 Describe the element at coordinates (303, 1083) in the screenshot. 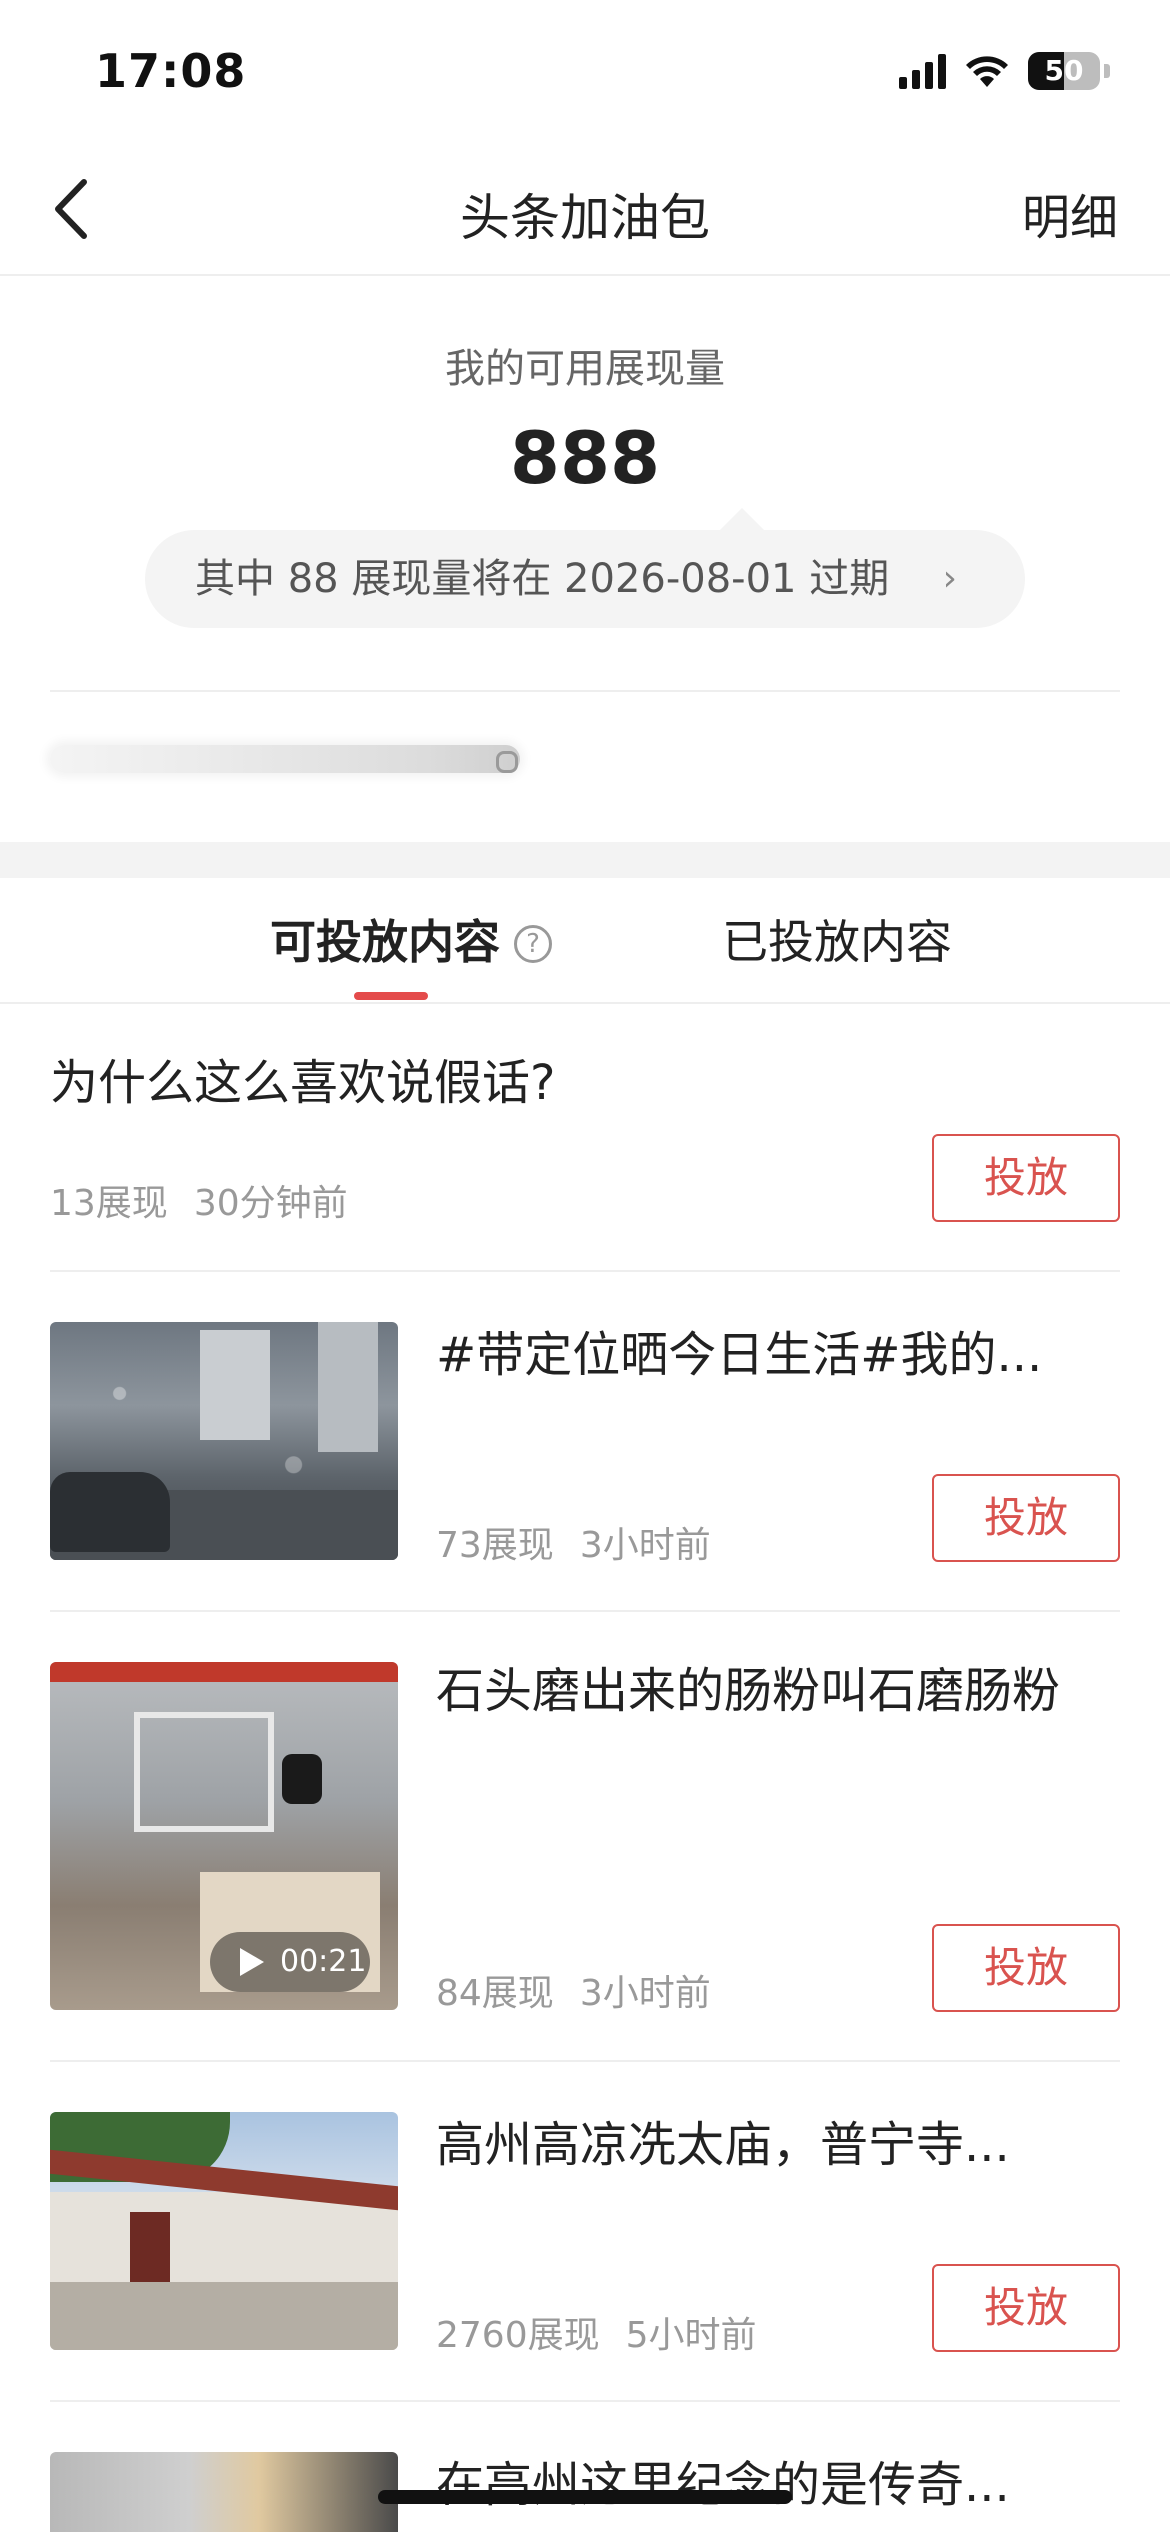

I see `item-title: 为什么这么喜欢说假话?` at that location.